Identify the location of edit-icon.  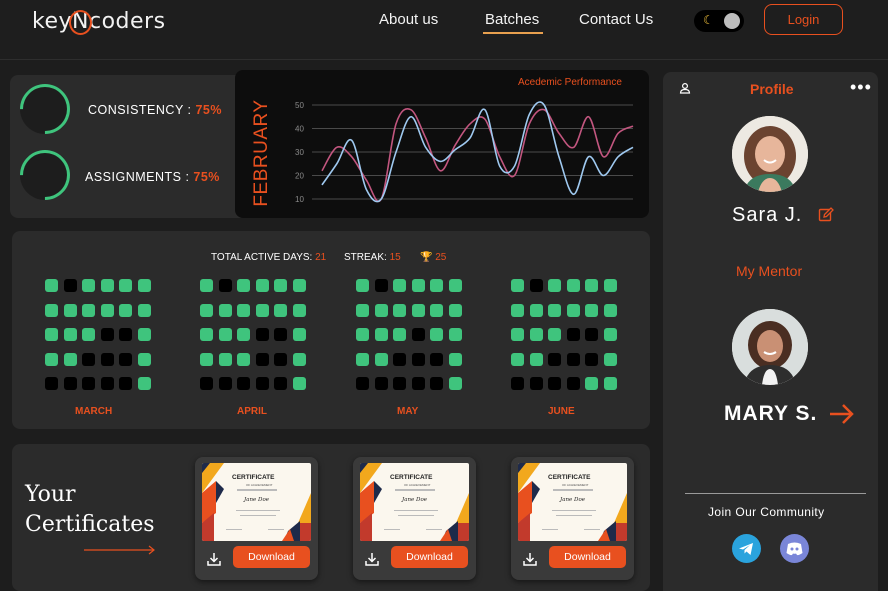
(826, 215).